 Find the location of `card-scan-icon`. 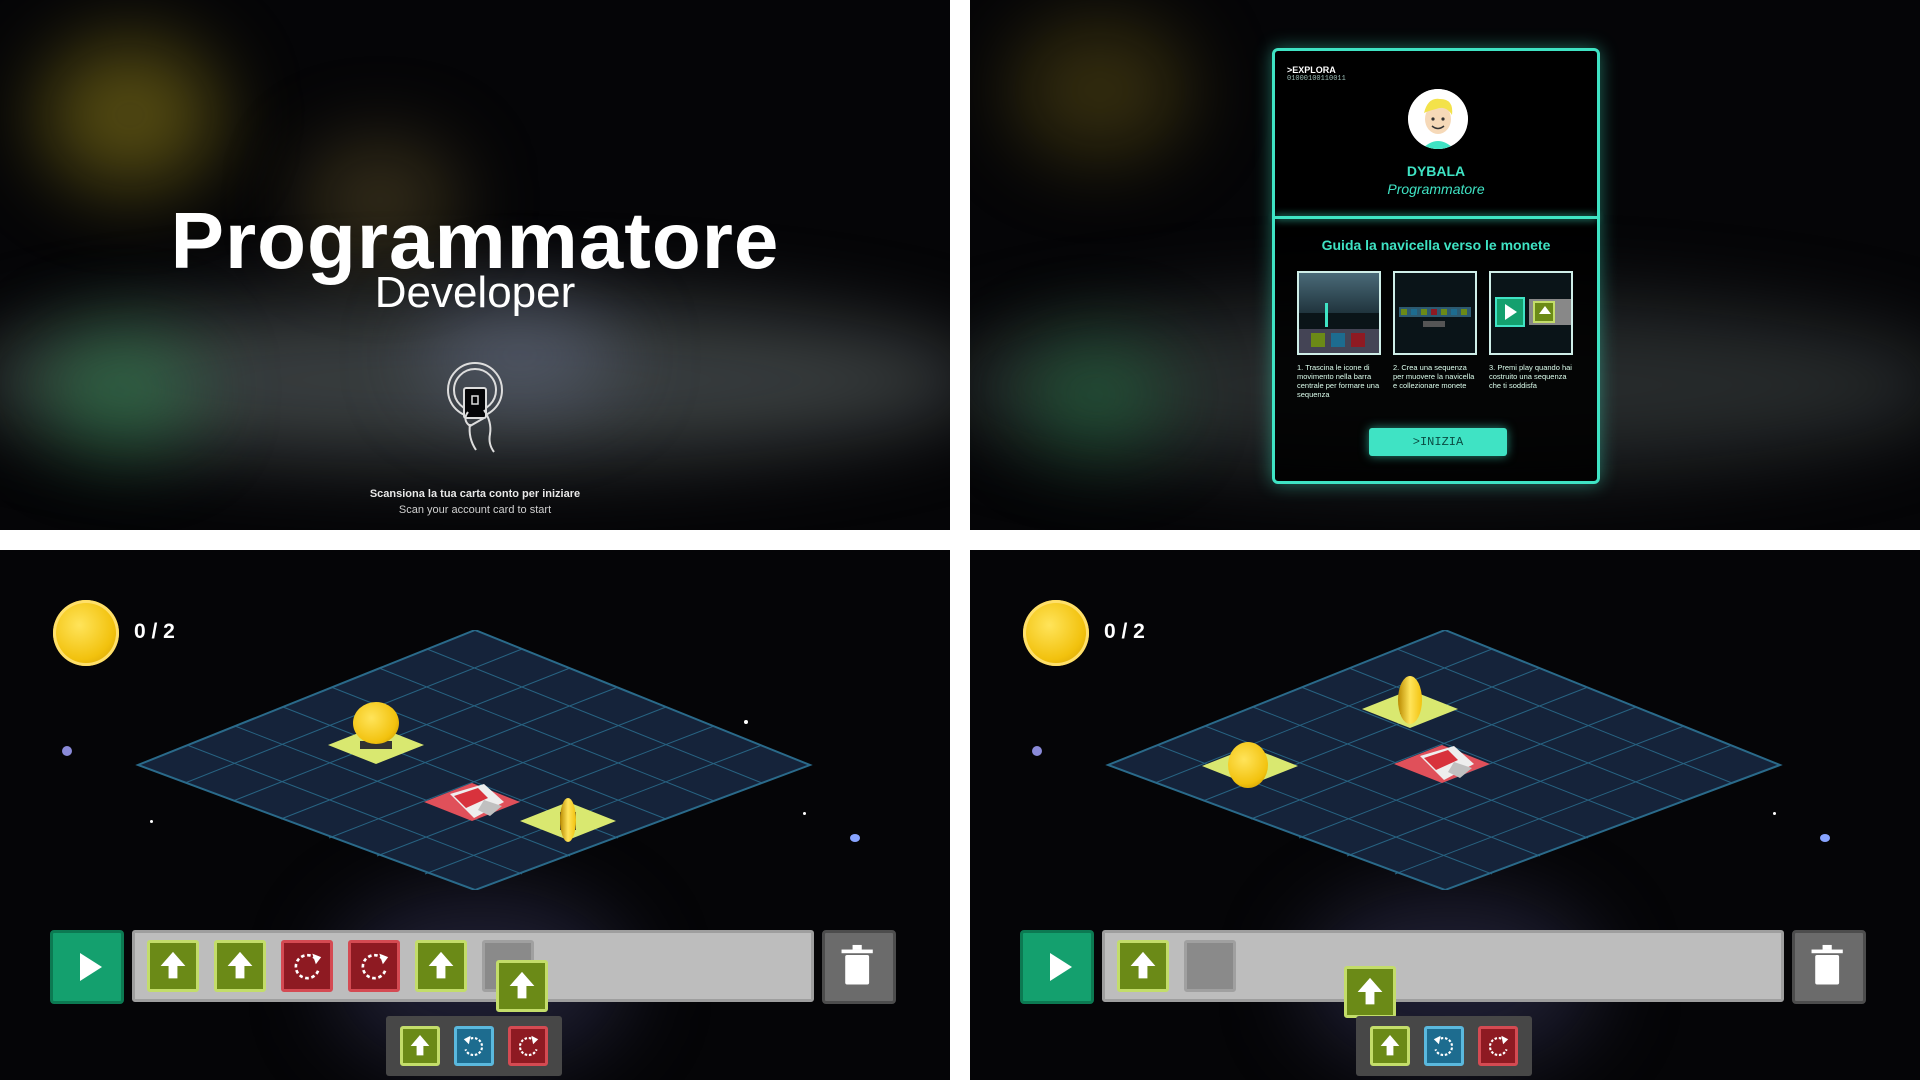

card-scan-icon is located at coordinates (475, 407).